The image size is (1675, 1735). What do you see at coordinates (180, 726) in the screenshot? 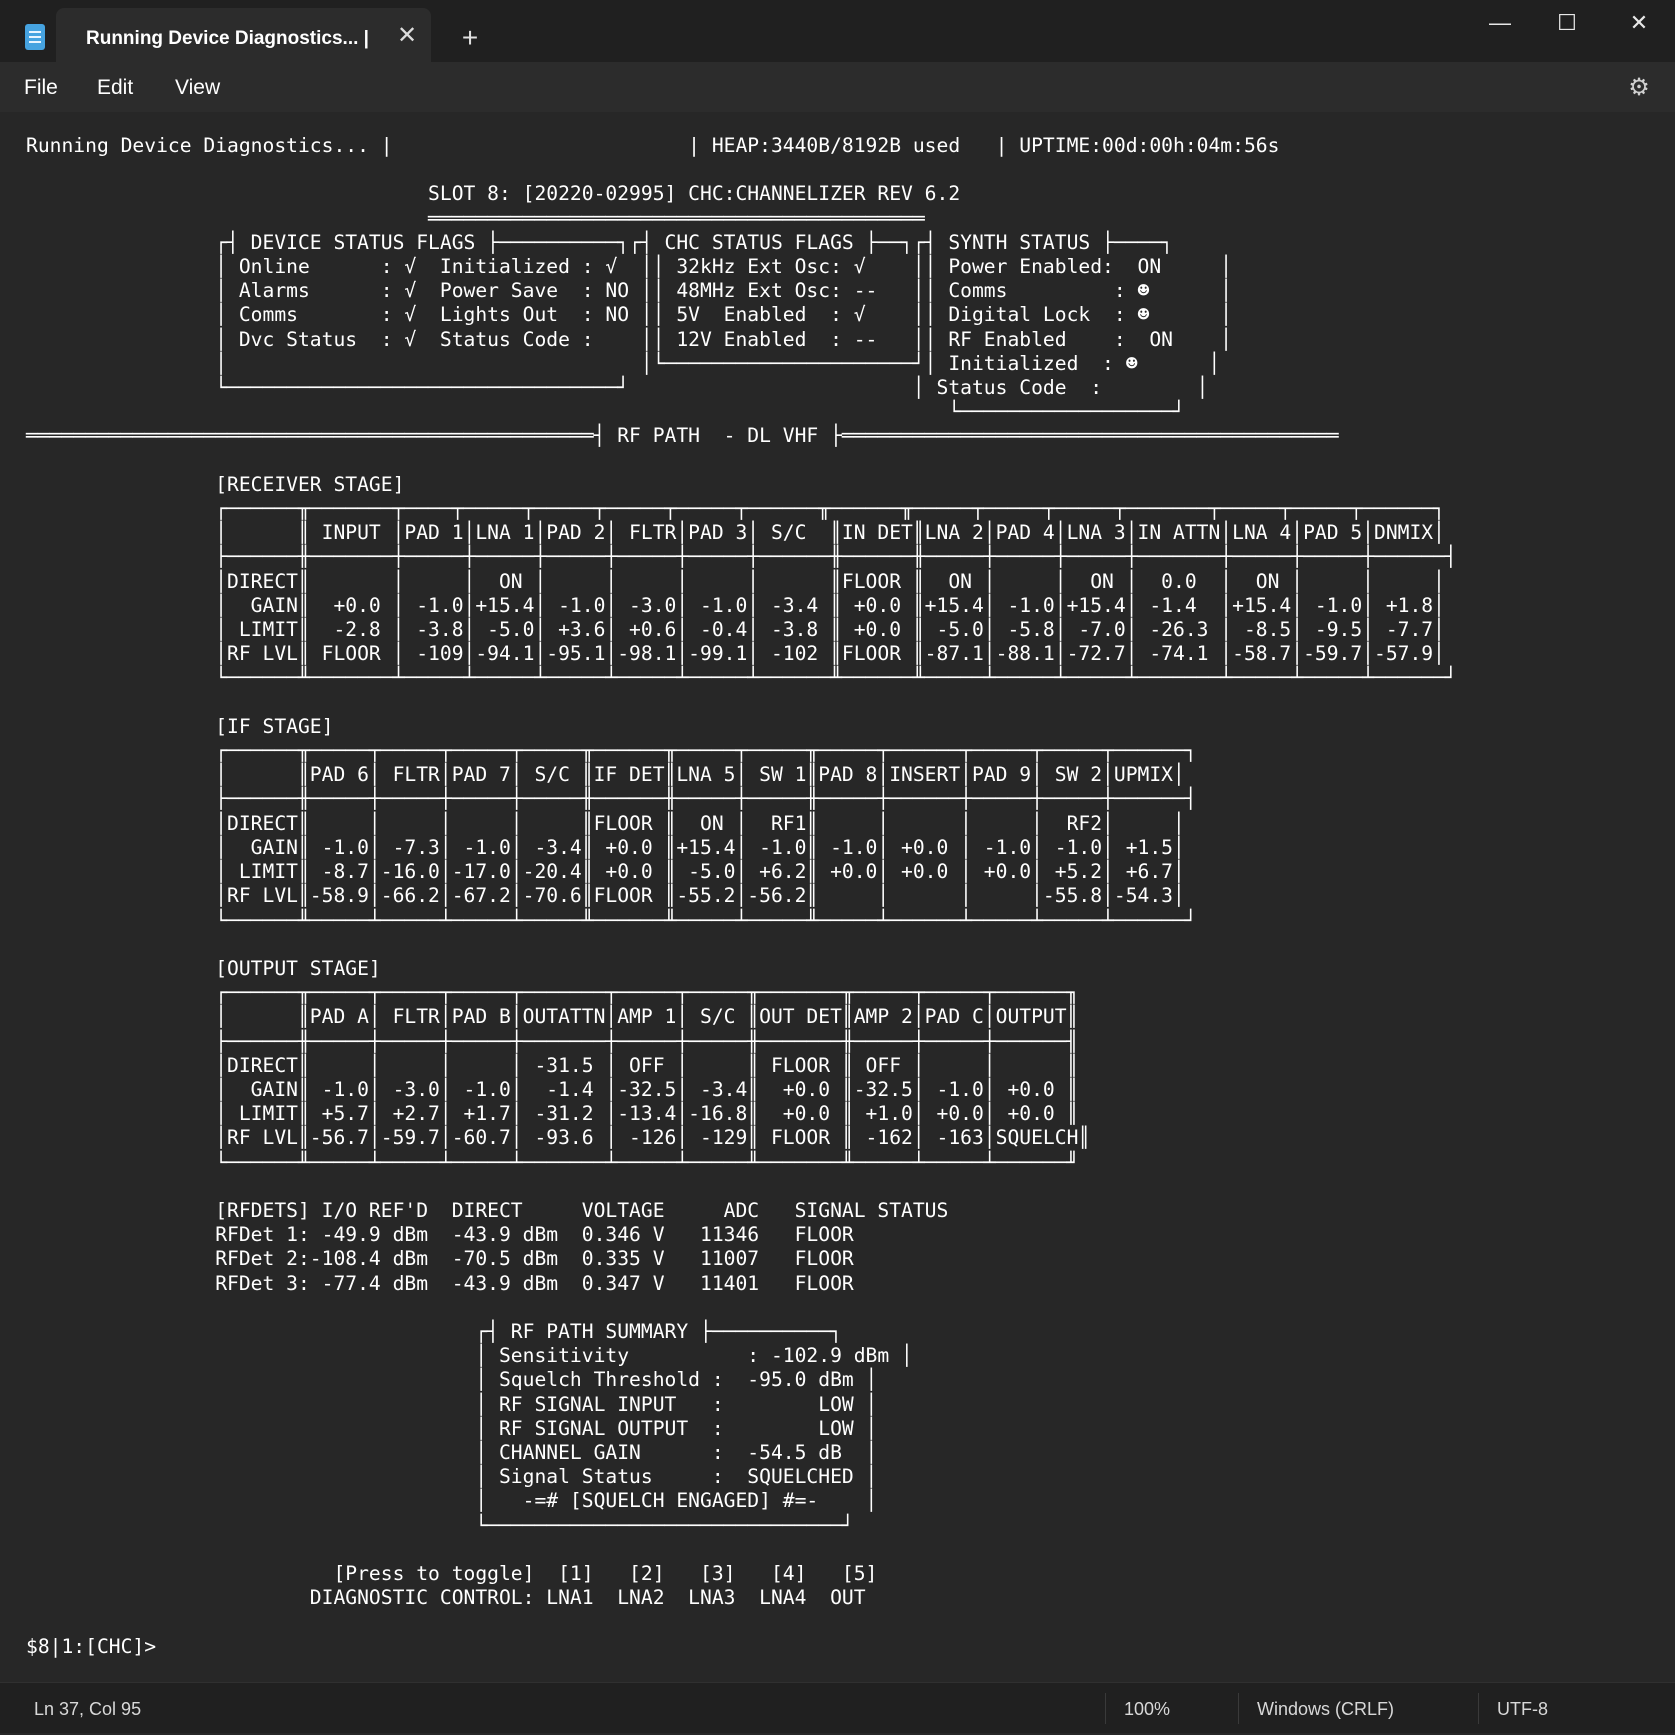
I see `text-line: [IF STAGE]` at bounding box center [180, 726].